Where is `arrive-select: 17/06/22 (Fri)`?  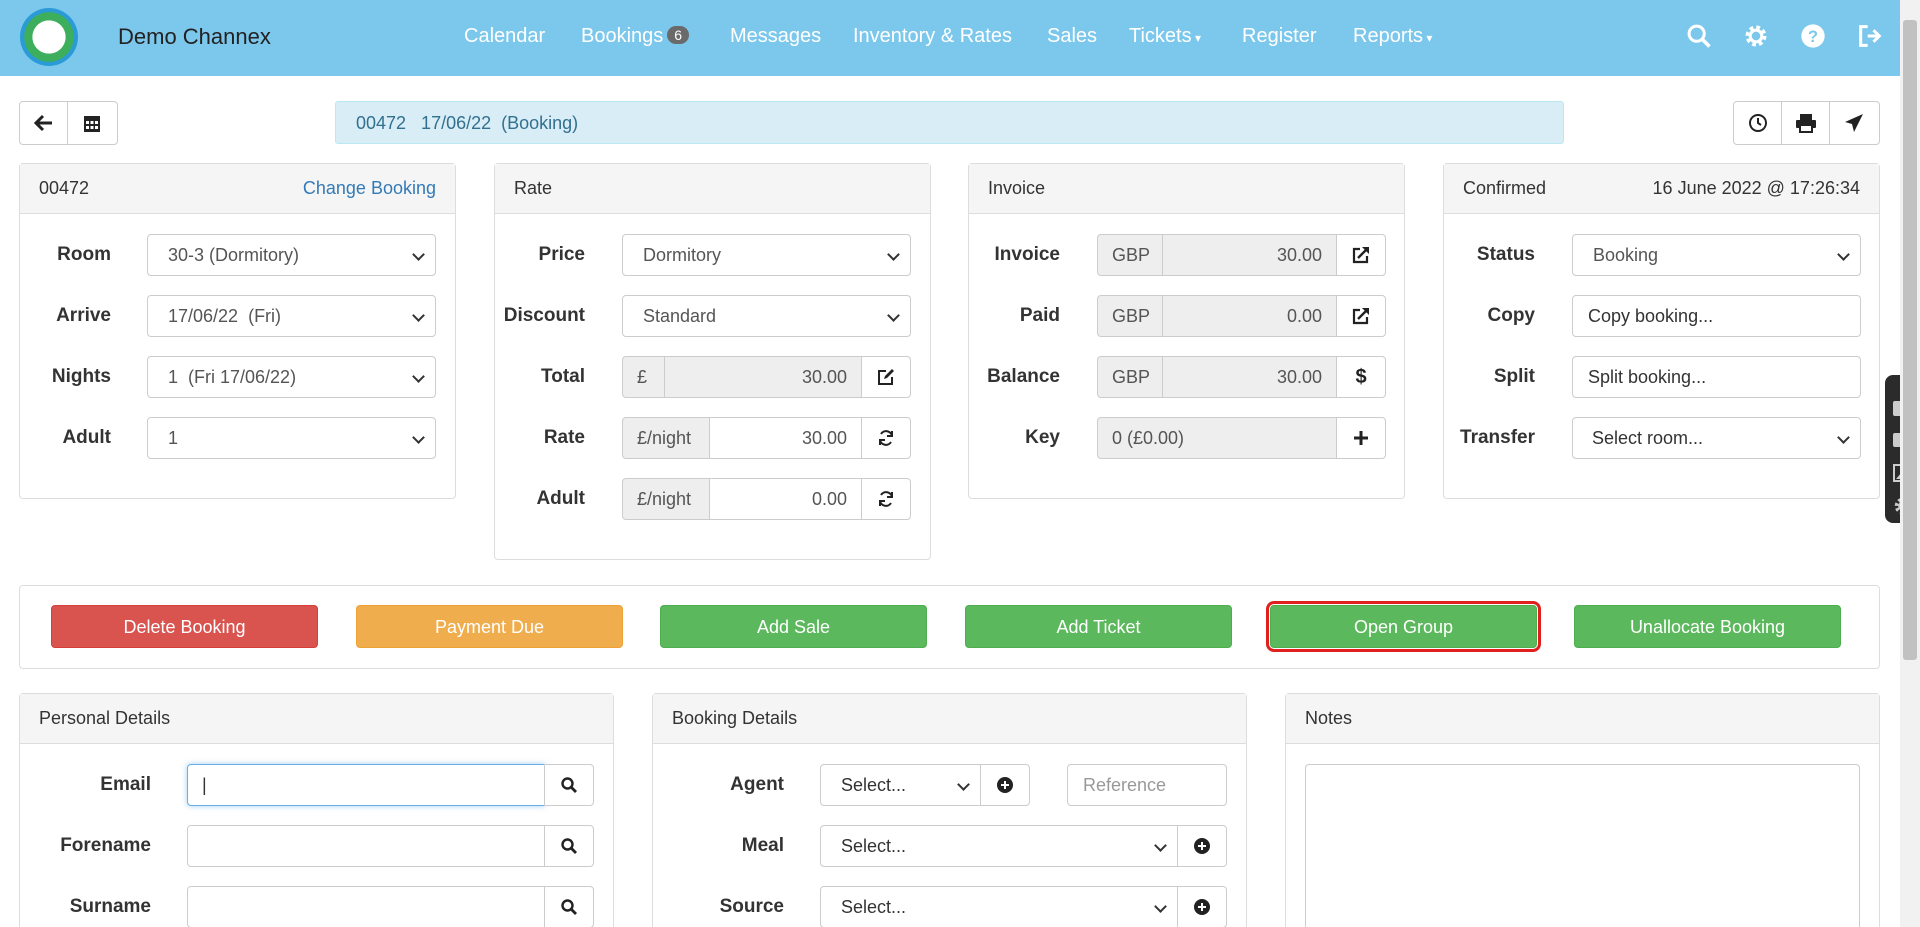 arrive-select: 17/06/22 (Fri) is located at coordinates (291, 316).